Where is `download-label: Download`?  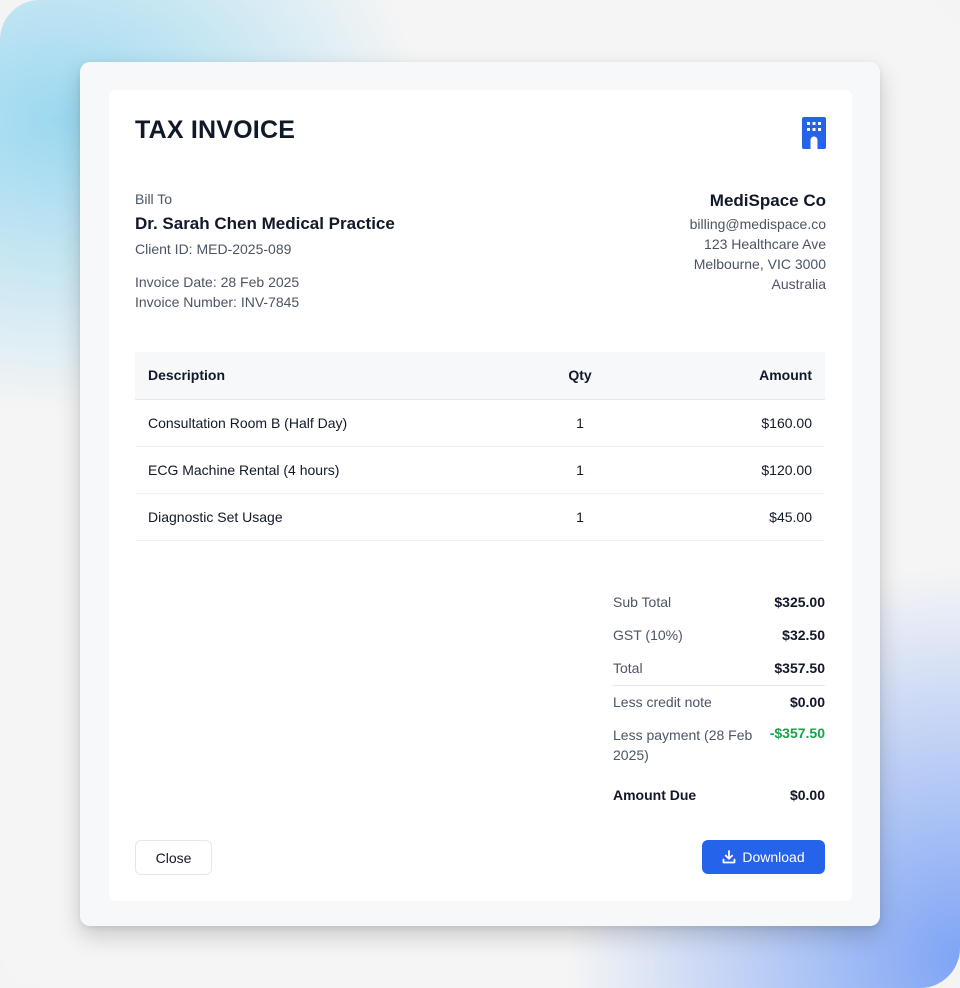
download-label: Download is located at coordinates (773, 857).